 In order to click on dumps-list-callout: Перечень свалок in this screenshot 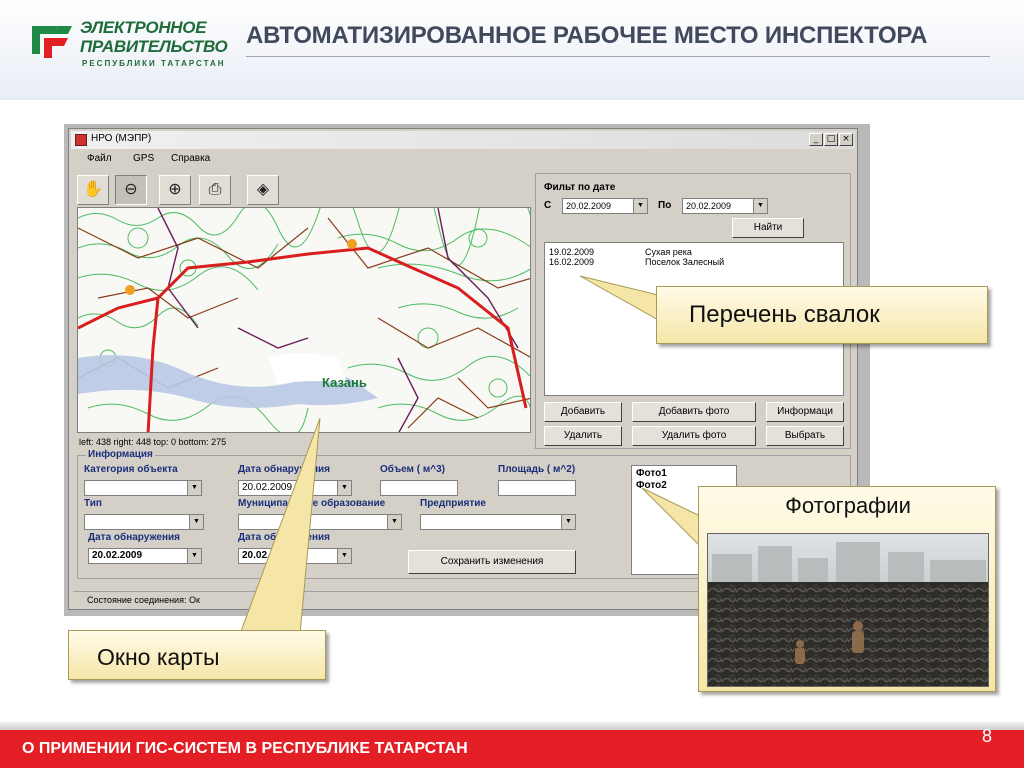, I will do `click(822, 315)`.